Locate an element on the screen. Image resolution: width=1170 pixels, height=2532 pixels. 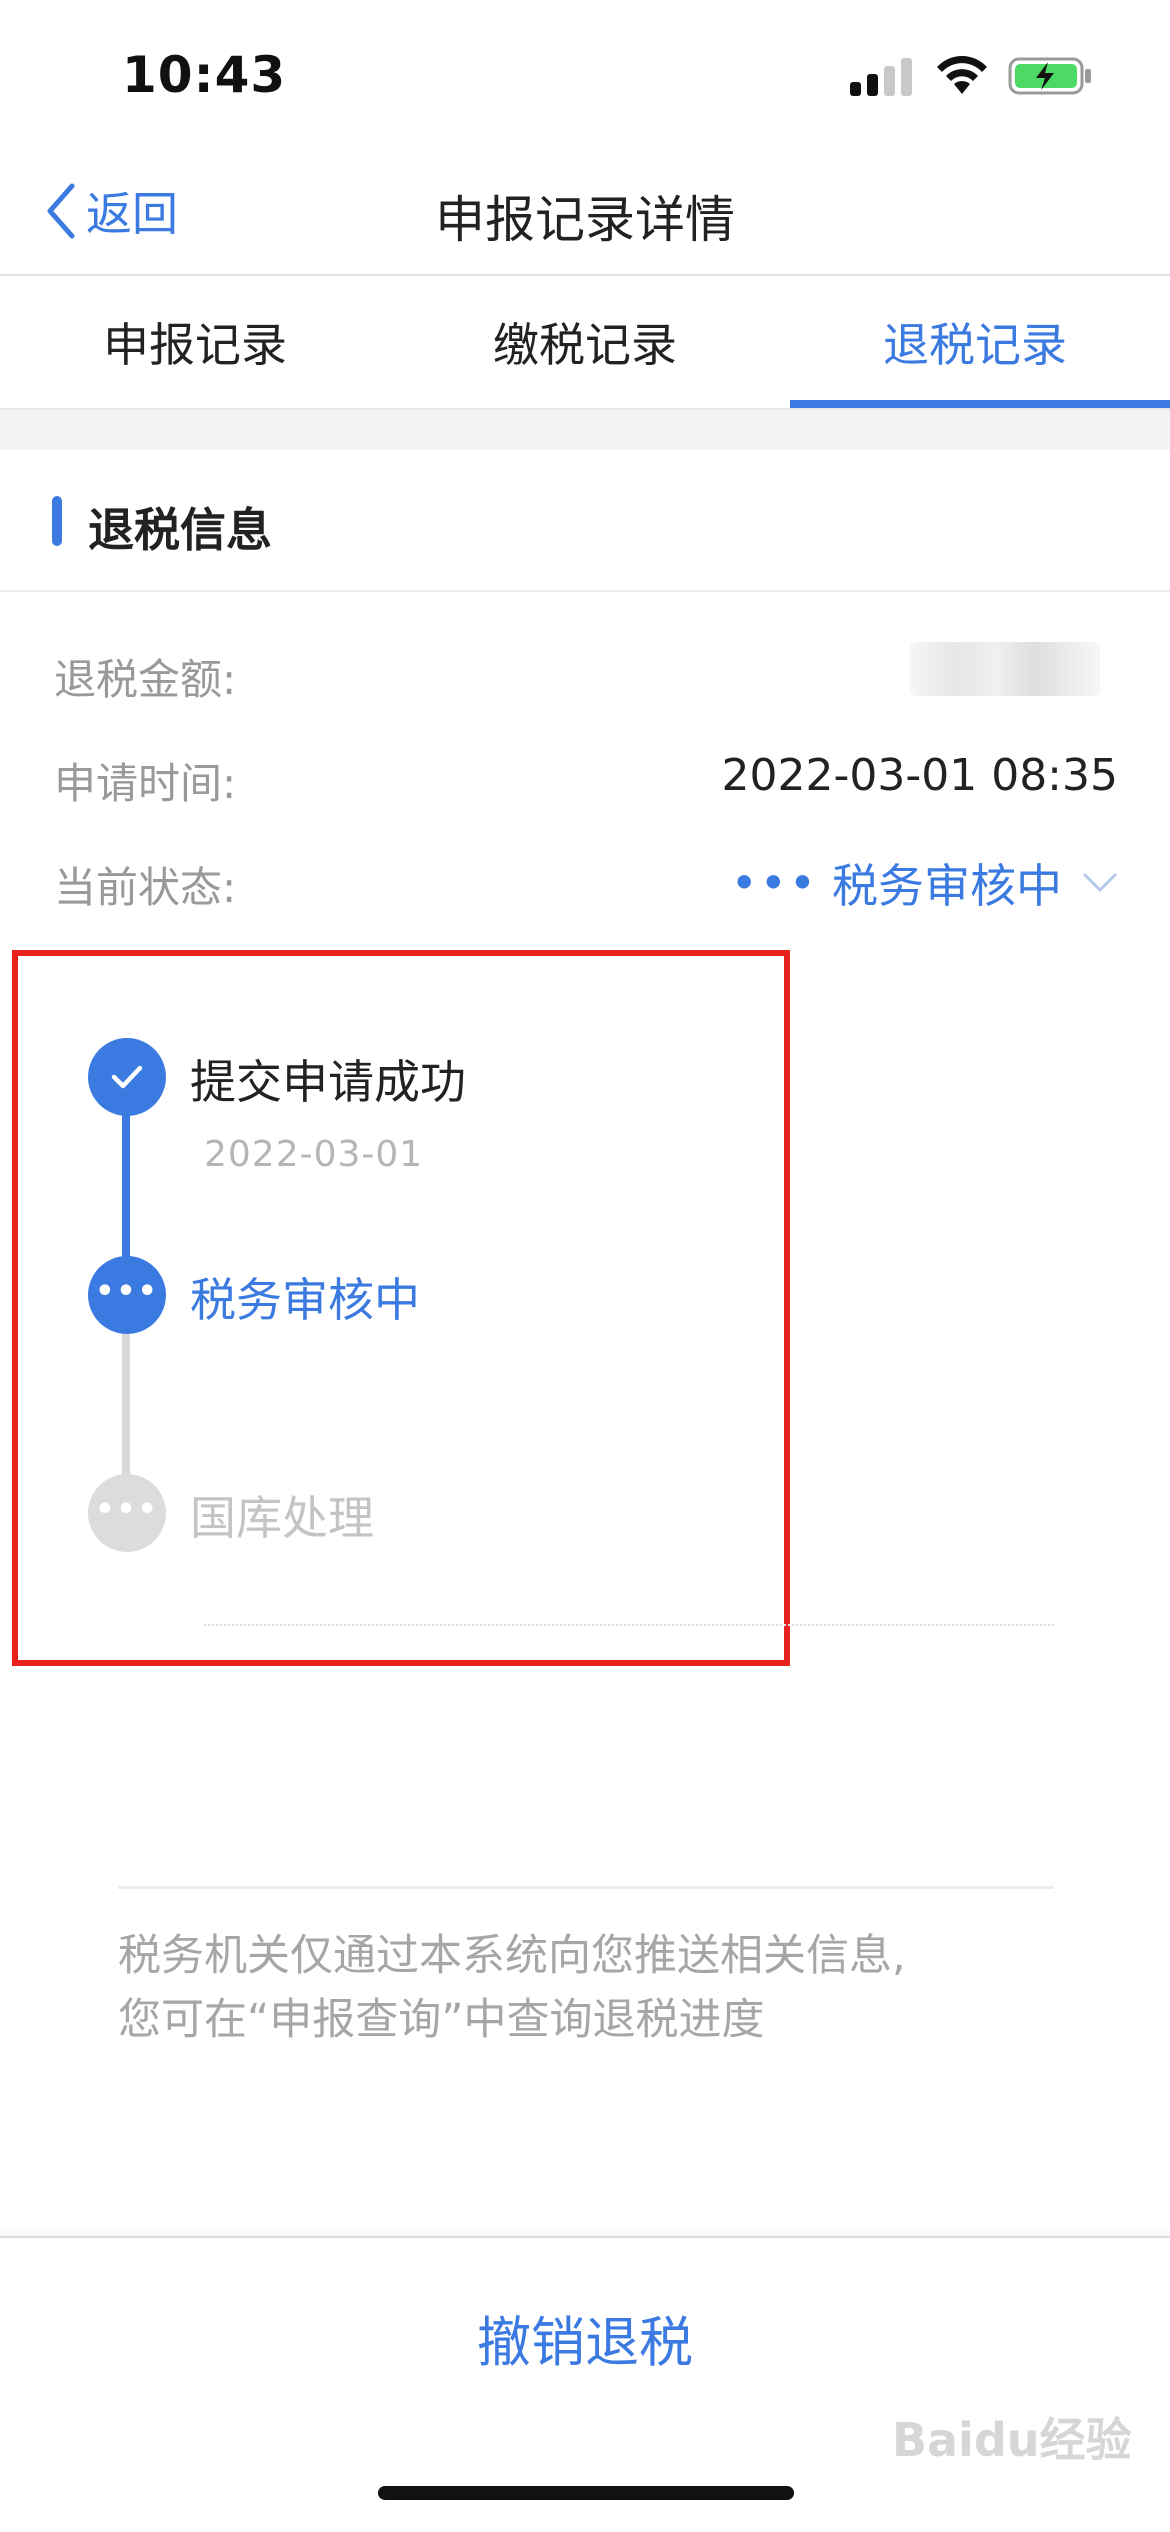
section-accent-bar is located at coordinates (57, 521).